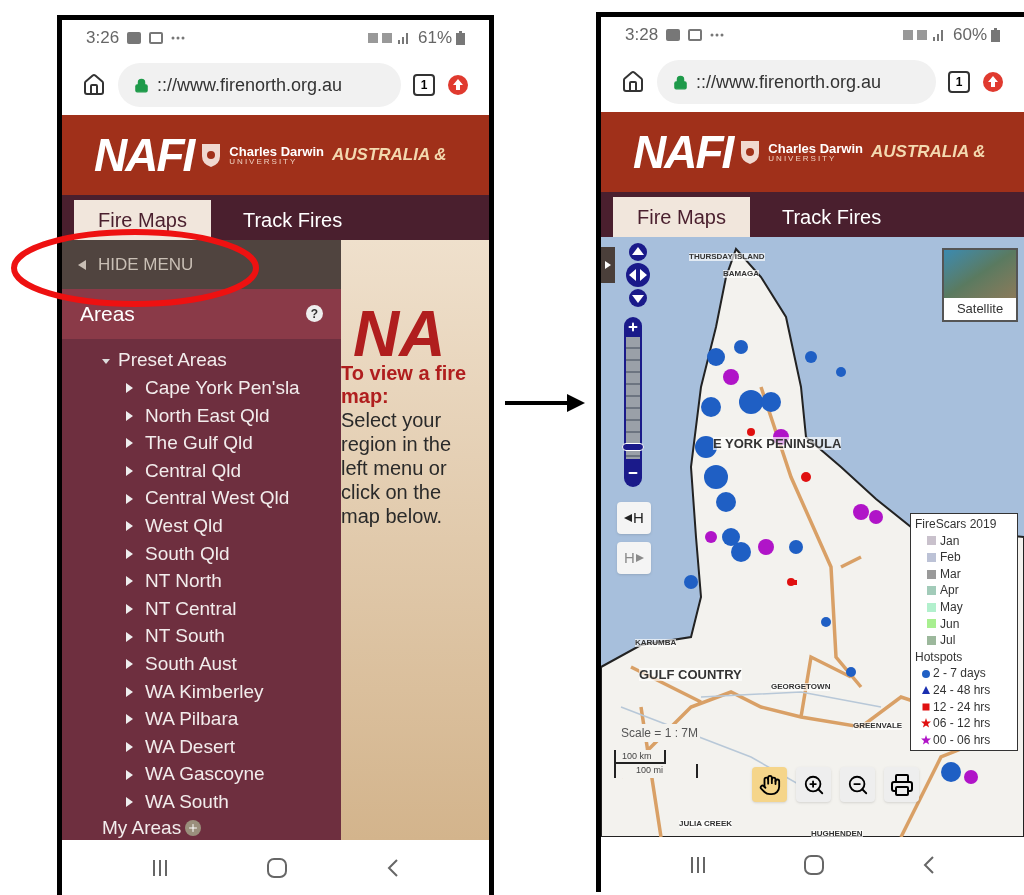 The height and width of the screenshot is (895, 1024). Describe the element at coordinates (106, 360) in the screenshot. I see `caret-down-icon` at that location.